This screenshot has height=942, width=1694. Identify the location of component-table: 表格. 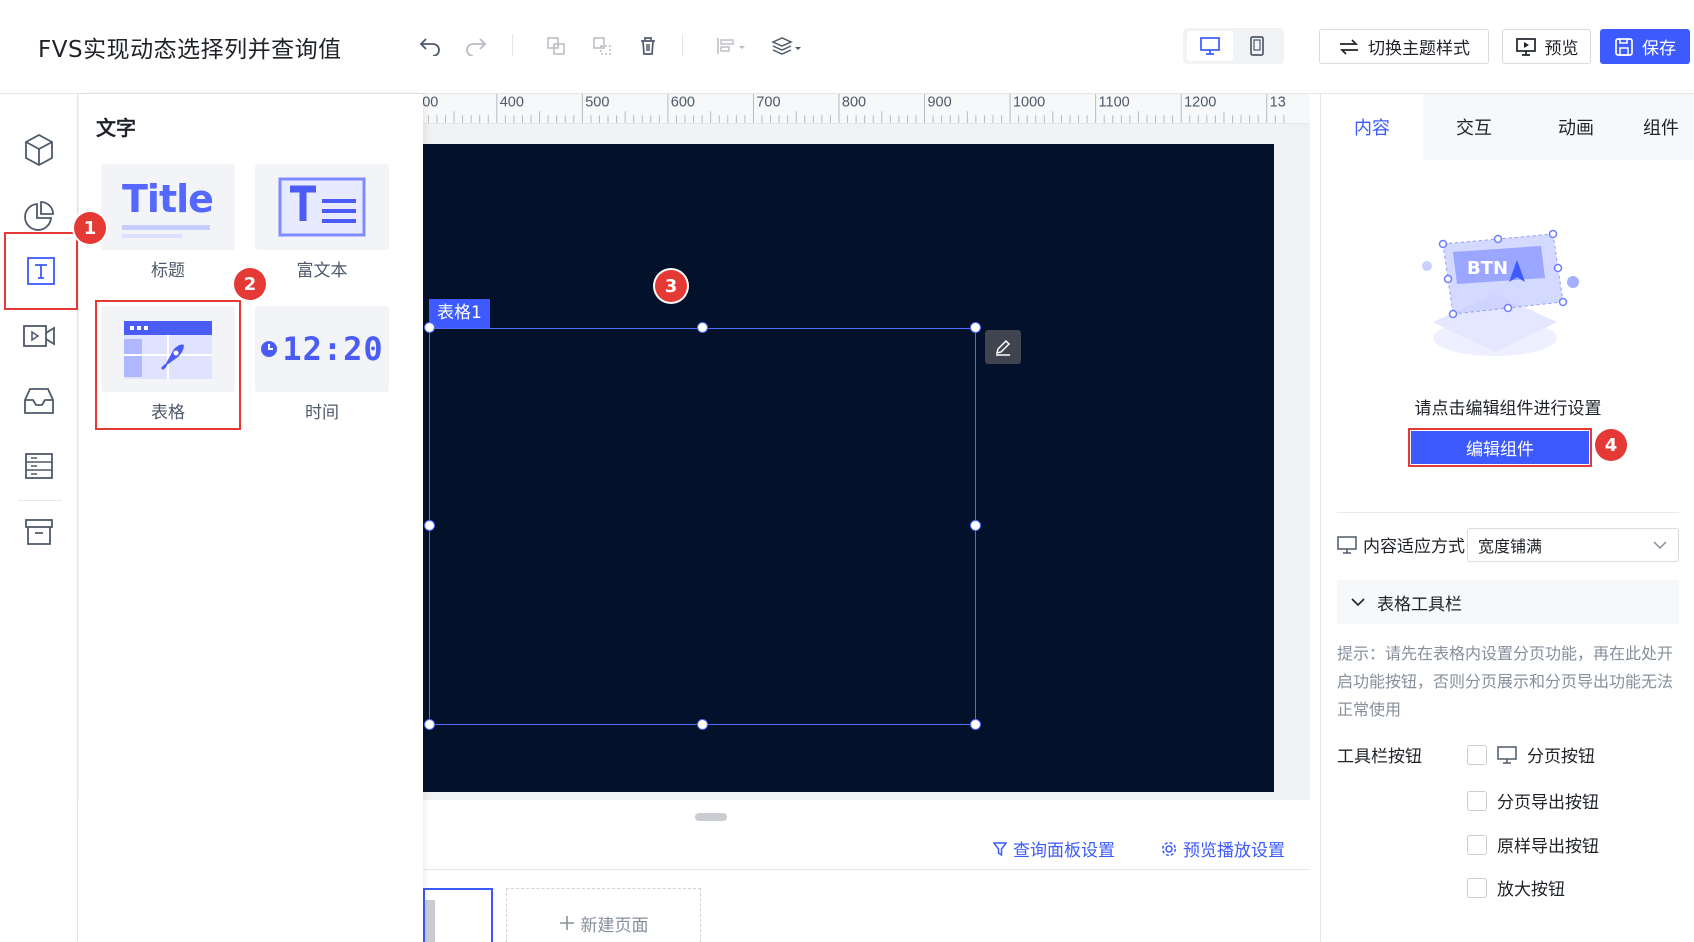
(168, 365).